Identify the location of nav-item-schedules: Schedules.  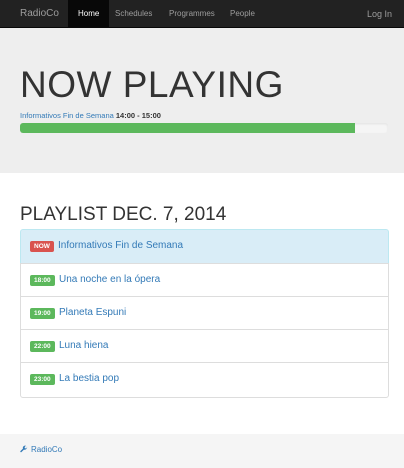
(133, 14).